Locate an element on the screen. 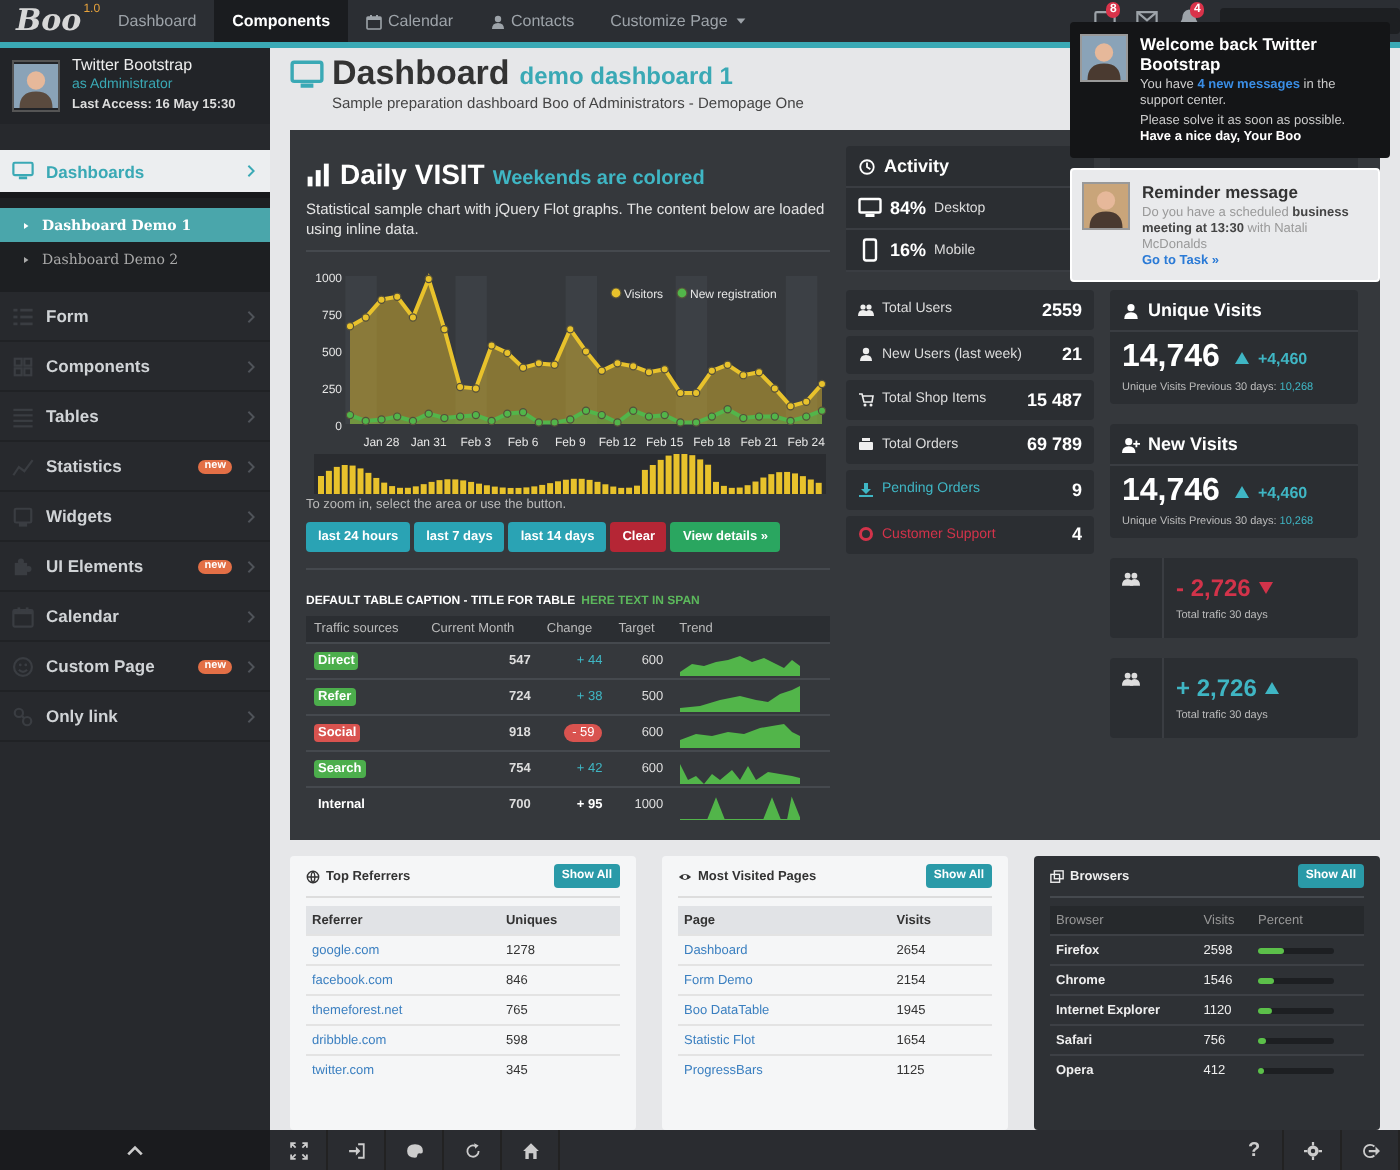 The width and height of the screenshot is (1400, 1170). avatar is located at coordinates (1104, 58).